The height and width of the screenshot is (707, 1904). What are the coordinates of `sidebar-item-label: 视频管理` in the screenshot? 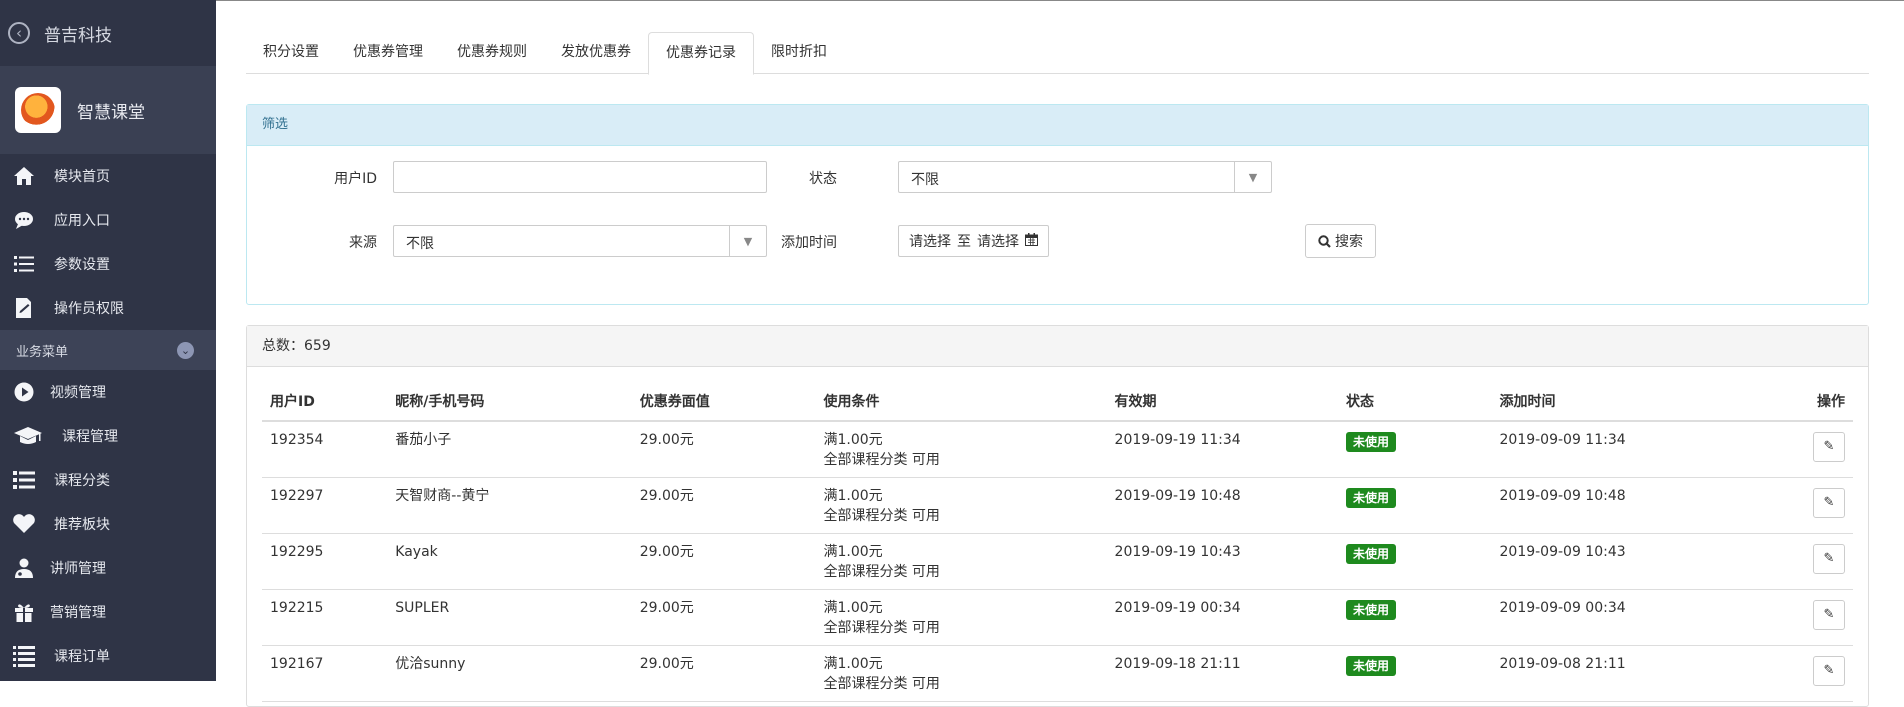 It's located at (78, 393).